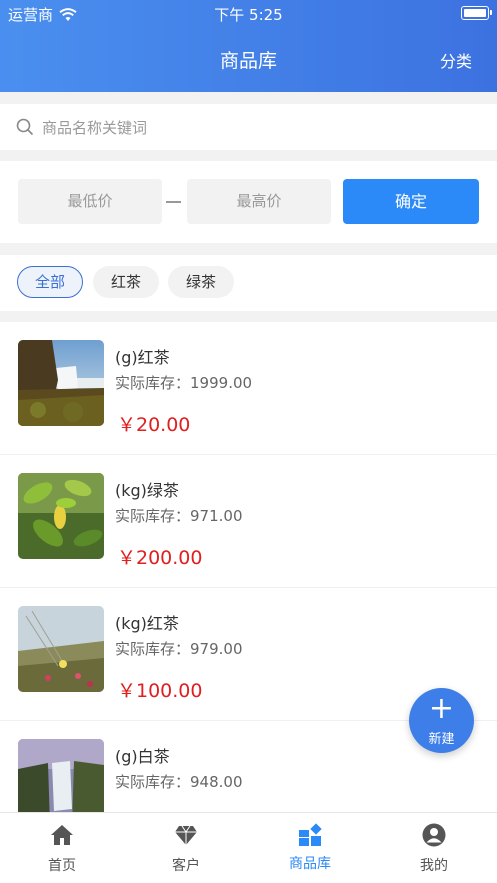  I want to click on category-tags: 全部 红茶 绿茶, so click(248, 283).